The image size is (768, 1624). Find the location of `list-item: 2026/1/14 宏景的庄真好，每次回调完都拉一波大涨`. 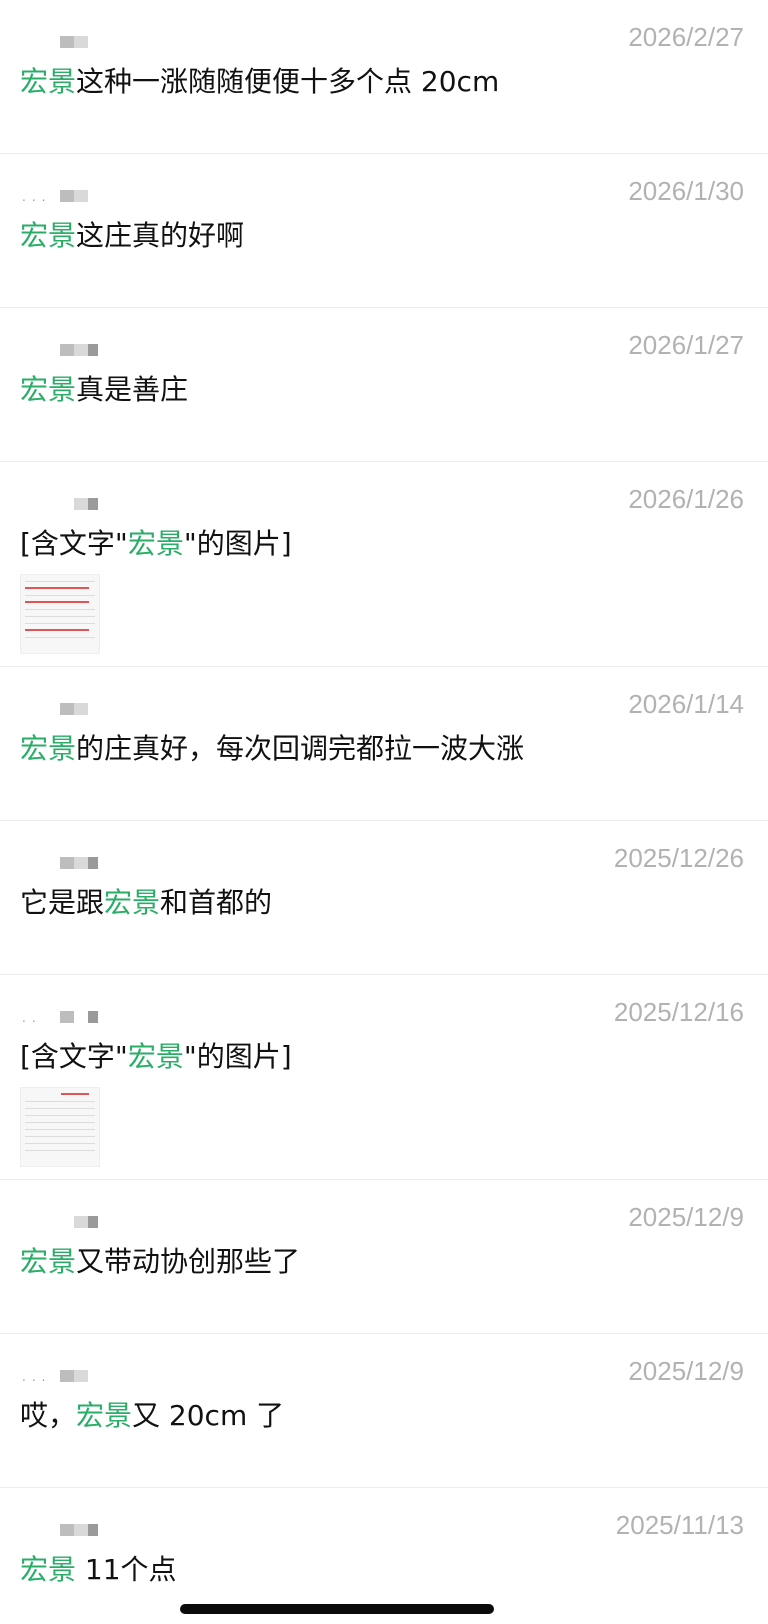

list-item: 2026/1/14 宏景的庄真好，每次回调完都拉一波大涨 is located at coordinates (384, 744).